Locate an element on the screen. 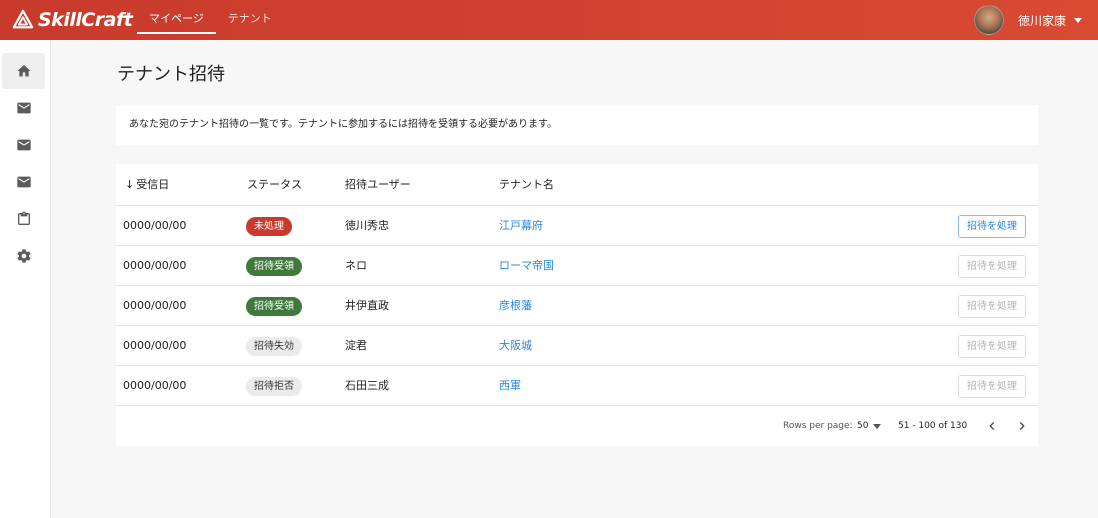  nav-tenant: テナント is located at coordinates (250, 20).